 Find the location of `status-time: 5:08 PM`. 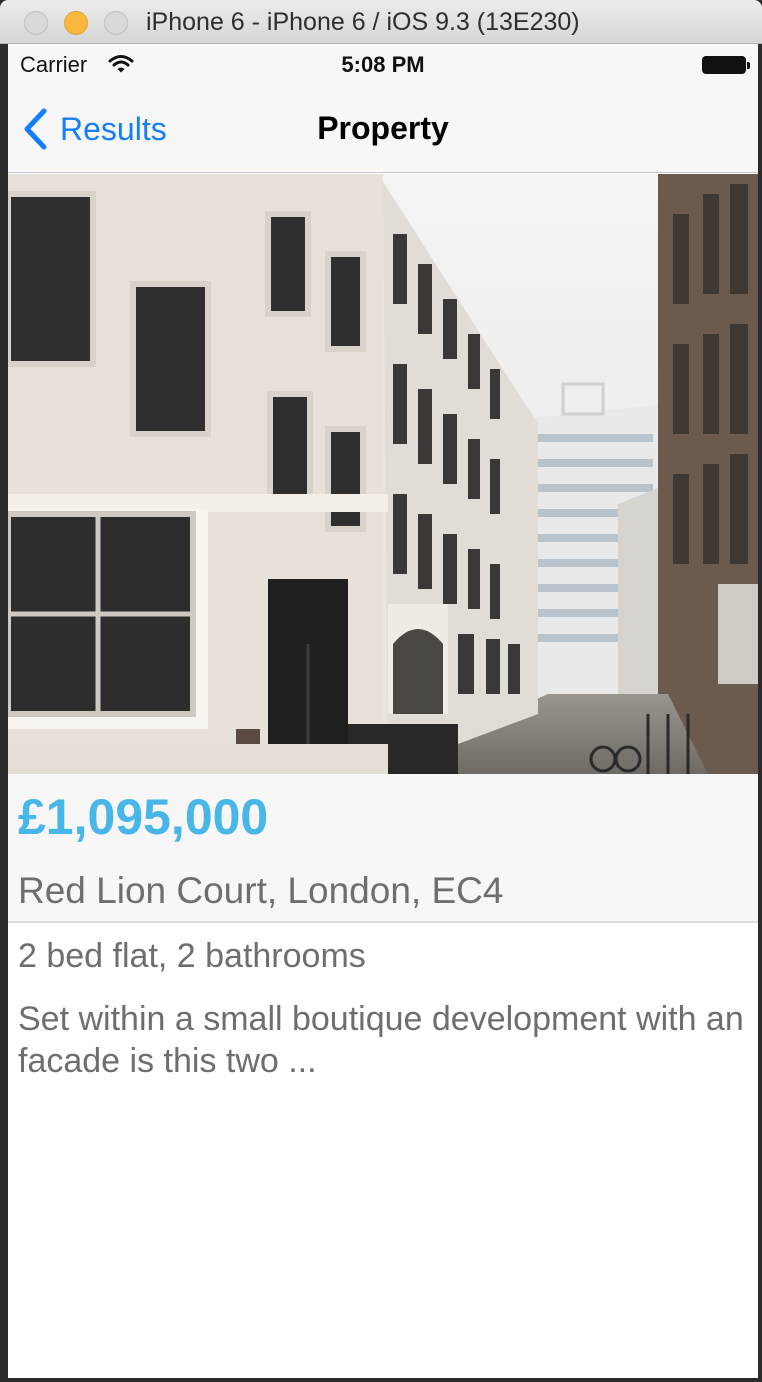

status-time: 5:08 PM is located at coordinates (383, 64).